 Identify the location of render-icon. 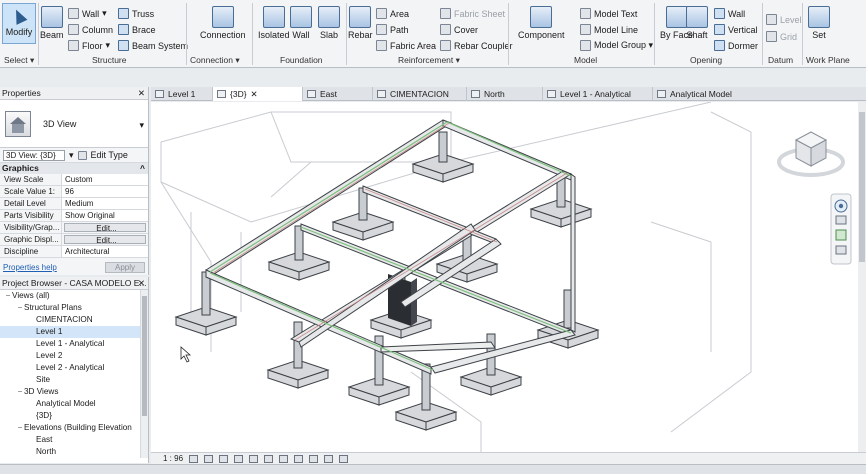
(254, 458).